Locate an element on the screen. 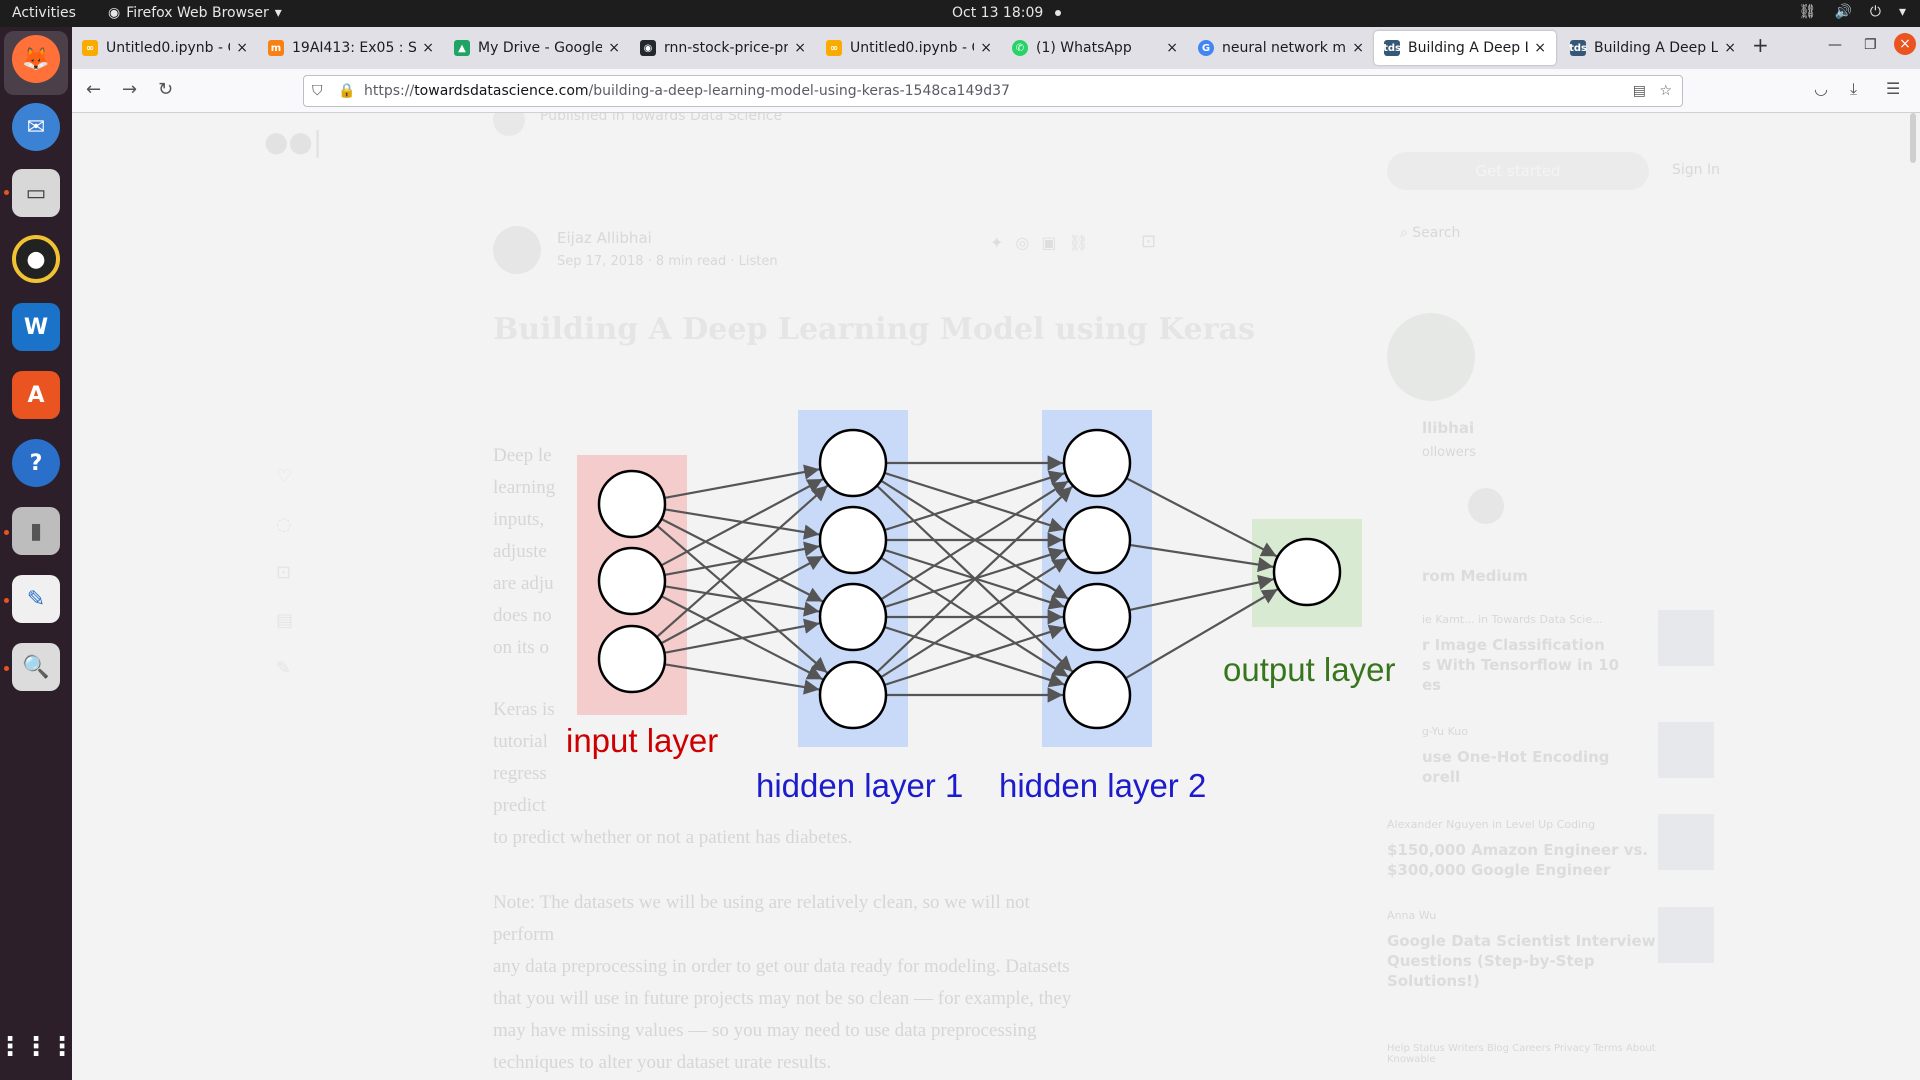 The width and height of the screenshot is (1920, 1080). story-title: use One-Hot Encoding orell is located at coordinates (1516, 767).